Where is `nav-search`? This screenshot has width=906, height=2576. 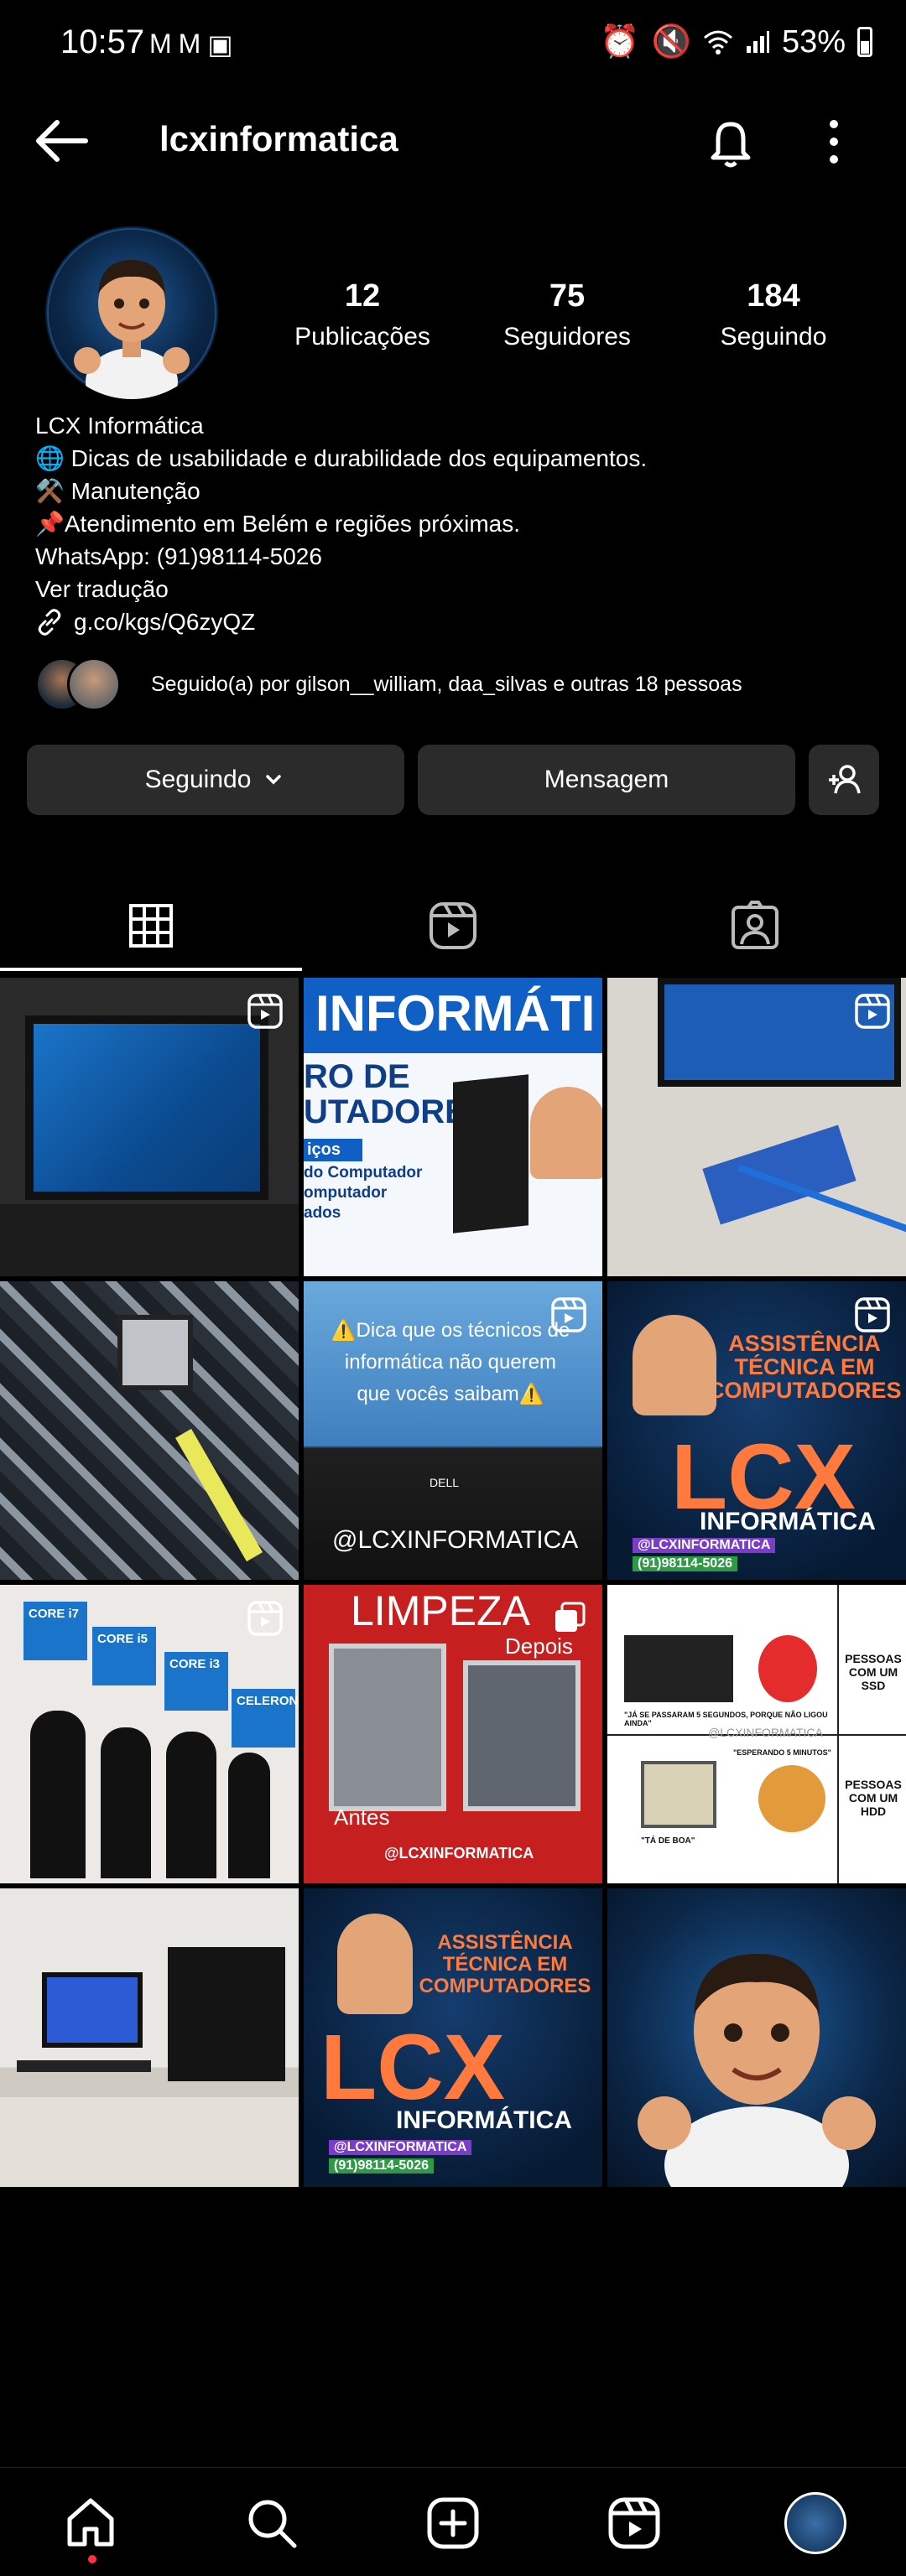
nav-search is located at coordinates (272, 2523).